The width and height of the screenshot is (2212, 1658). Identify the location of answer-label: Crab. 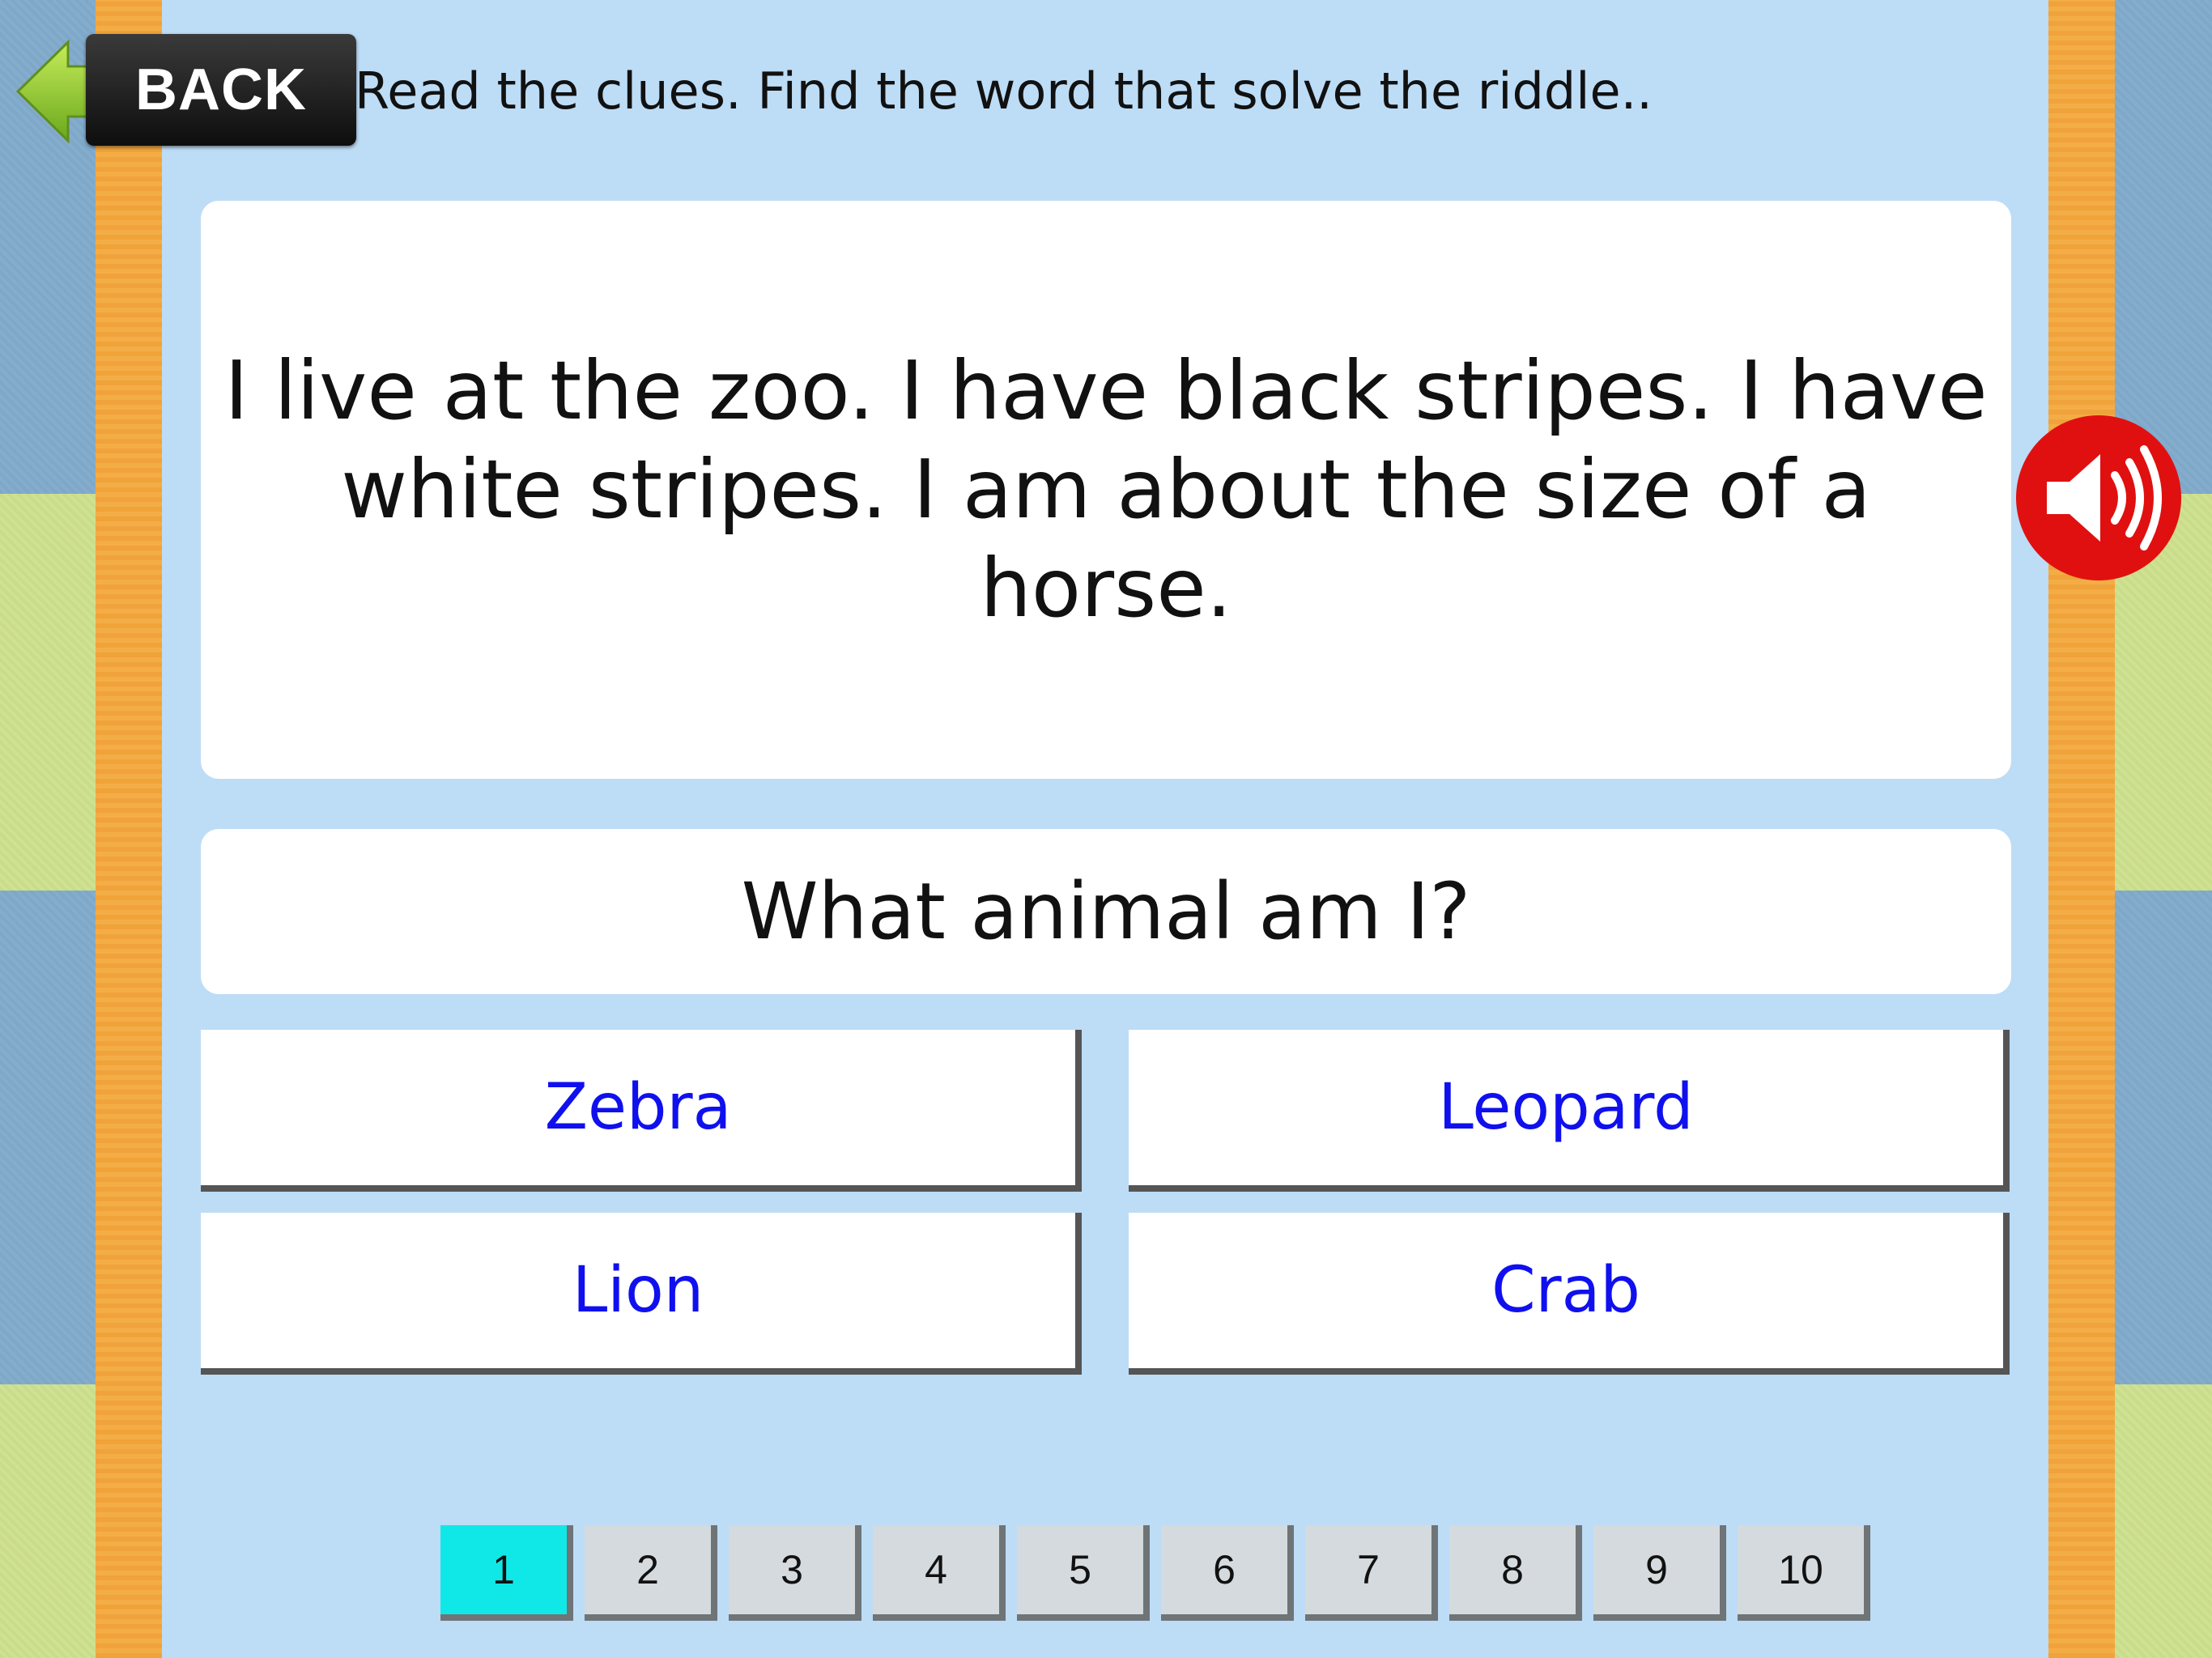
(1565, 1290).